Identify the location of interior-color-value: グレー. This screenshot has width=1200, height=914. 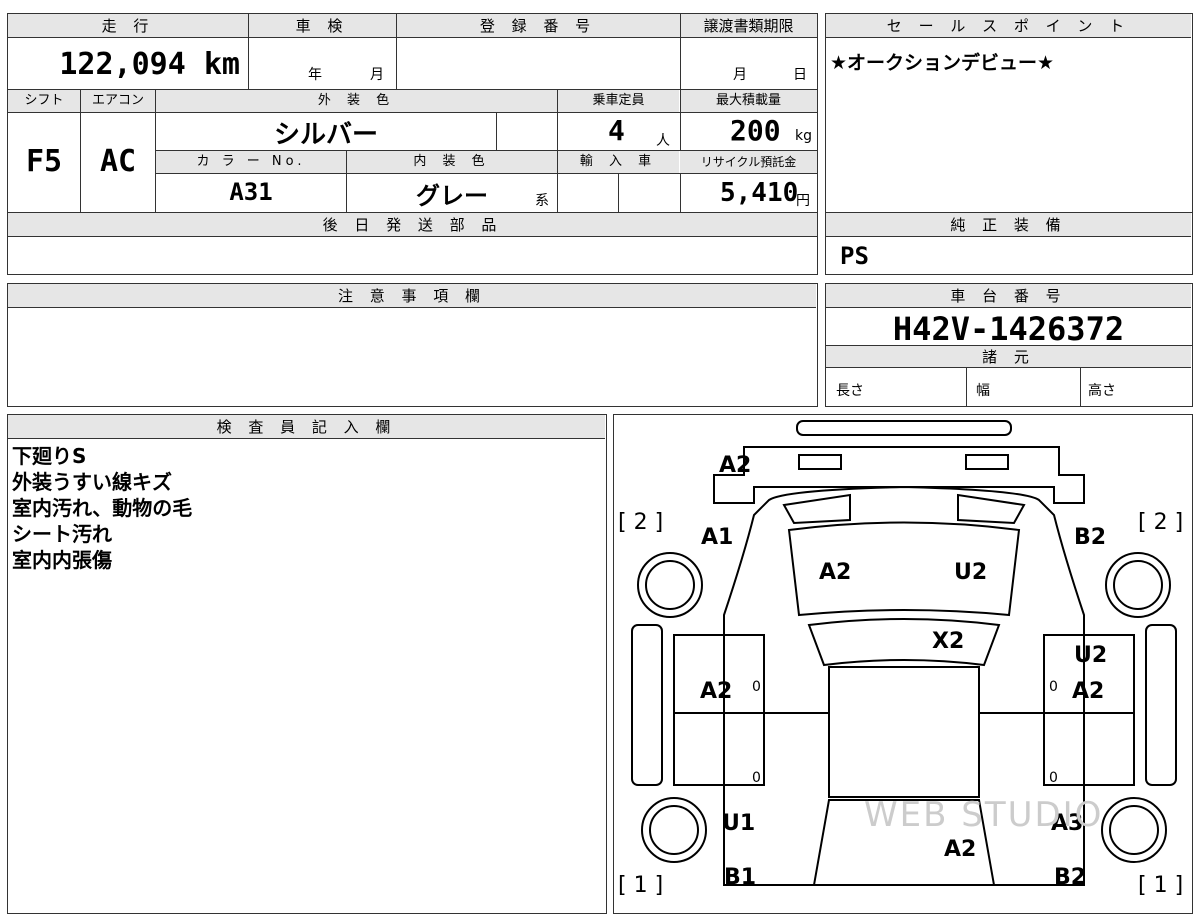
(452, 196).